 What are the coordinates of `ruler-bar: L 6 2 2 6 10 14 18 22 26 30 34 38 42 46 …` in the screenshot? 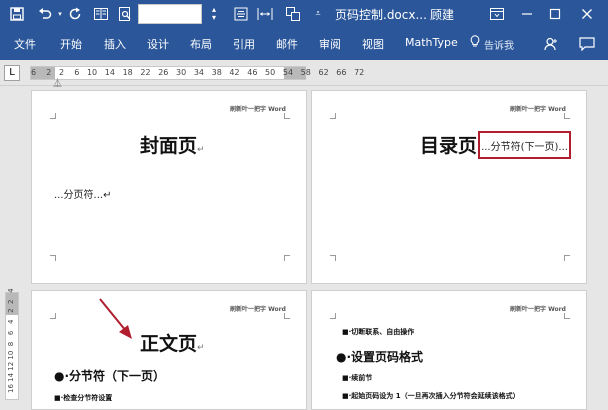 It's located at (304, 74).